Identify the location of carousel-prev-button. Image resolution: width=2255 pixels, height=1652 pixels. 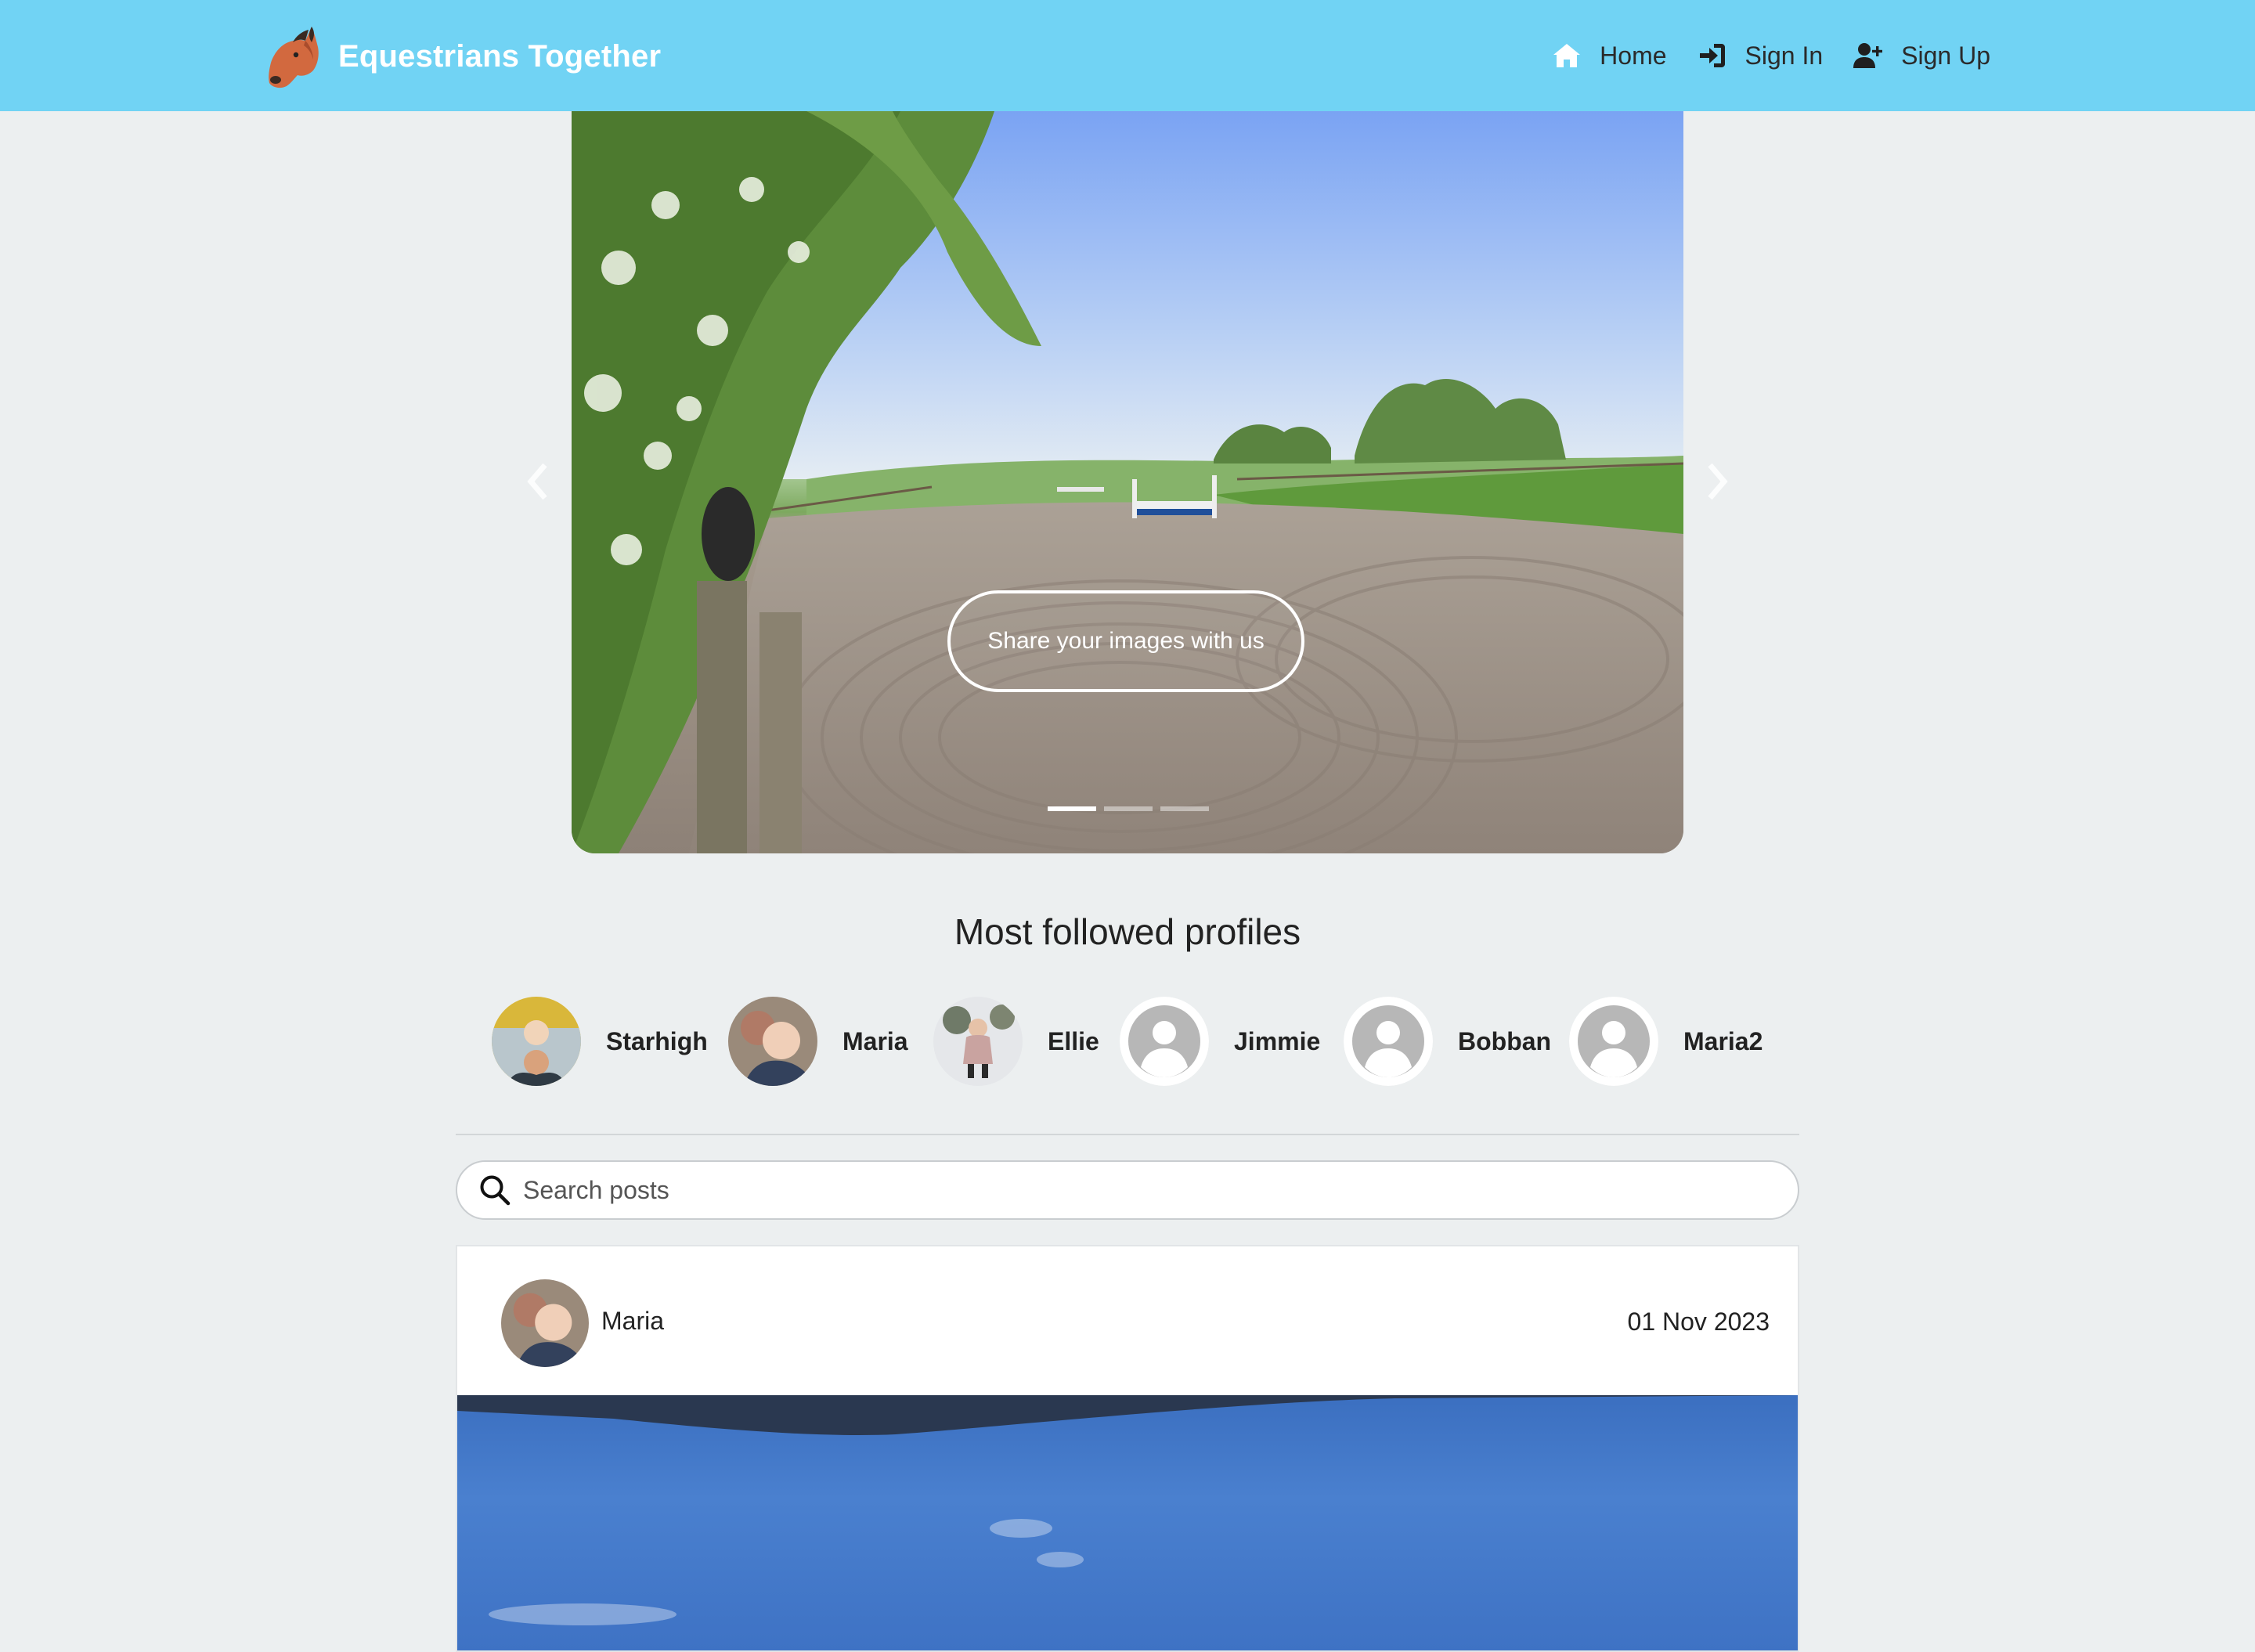
(537, 481).